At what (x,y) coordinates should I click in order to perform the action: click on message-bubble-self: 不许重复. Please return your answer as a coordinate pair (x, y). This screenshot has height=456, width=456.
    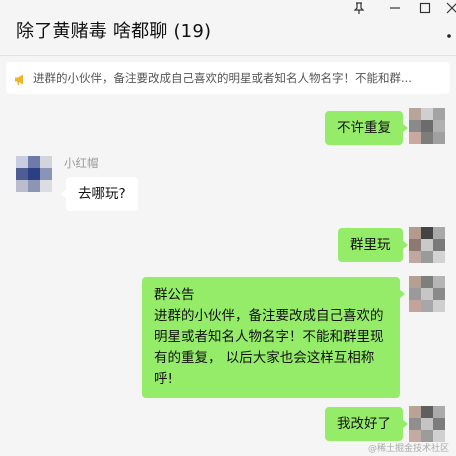
    Looking at the image, I should click on (366, 128).